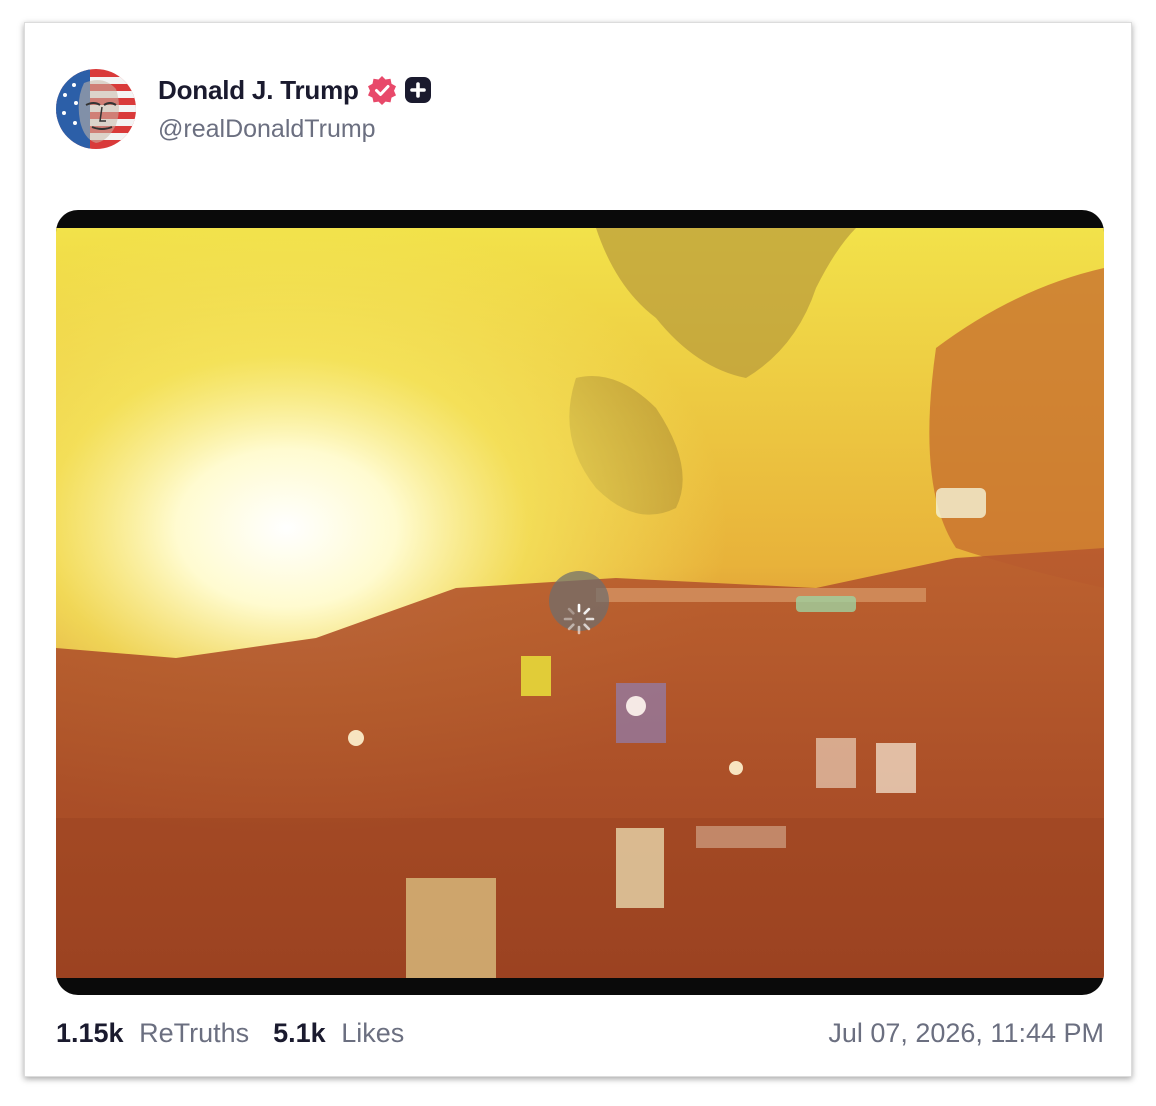 Image resolution: width=1156 pixels, height=1106 pixels. What do you see at coordinates (373, 1032) in the screenshot?
I see `likes-label: Likes` at bounding box center [373, 1032].